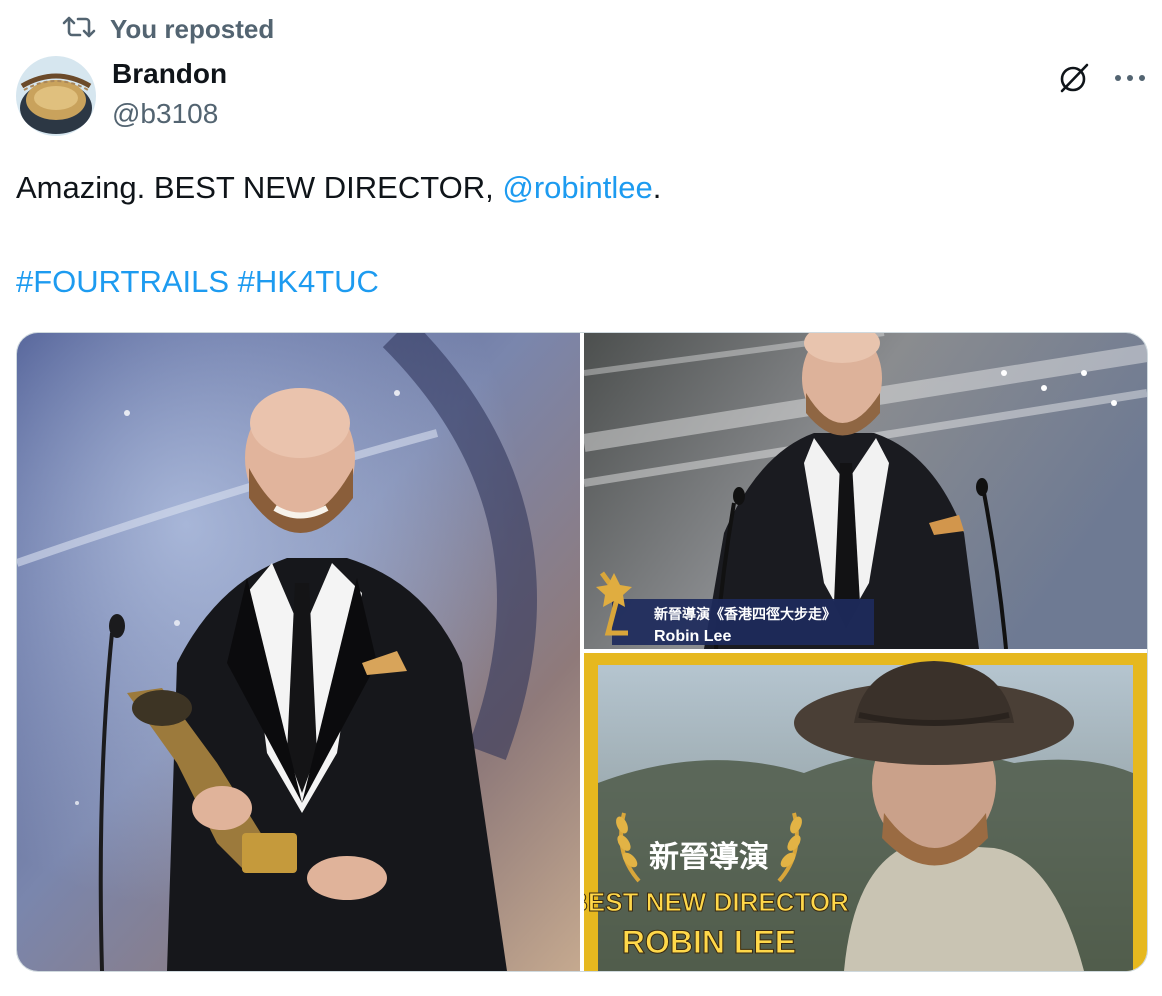 The image size is (1162, 996). Describe the element at coordinates (716, 902) in the screenshot. I see `image3-award-en: BEST NEW DIRECTOR` at that location.